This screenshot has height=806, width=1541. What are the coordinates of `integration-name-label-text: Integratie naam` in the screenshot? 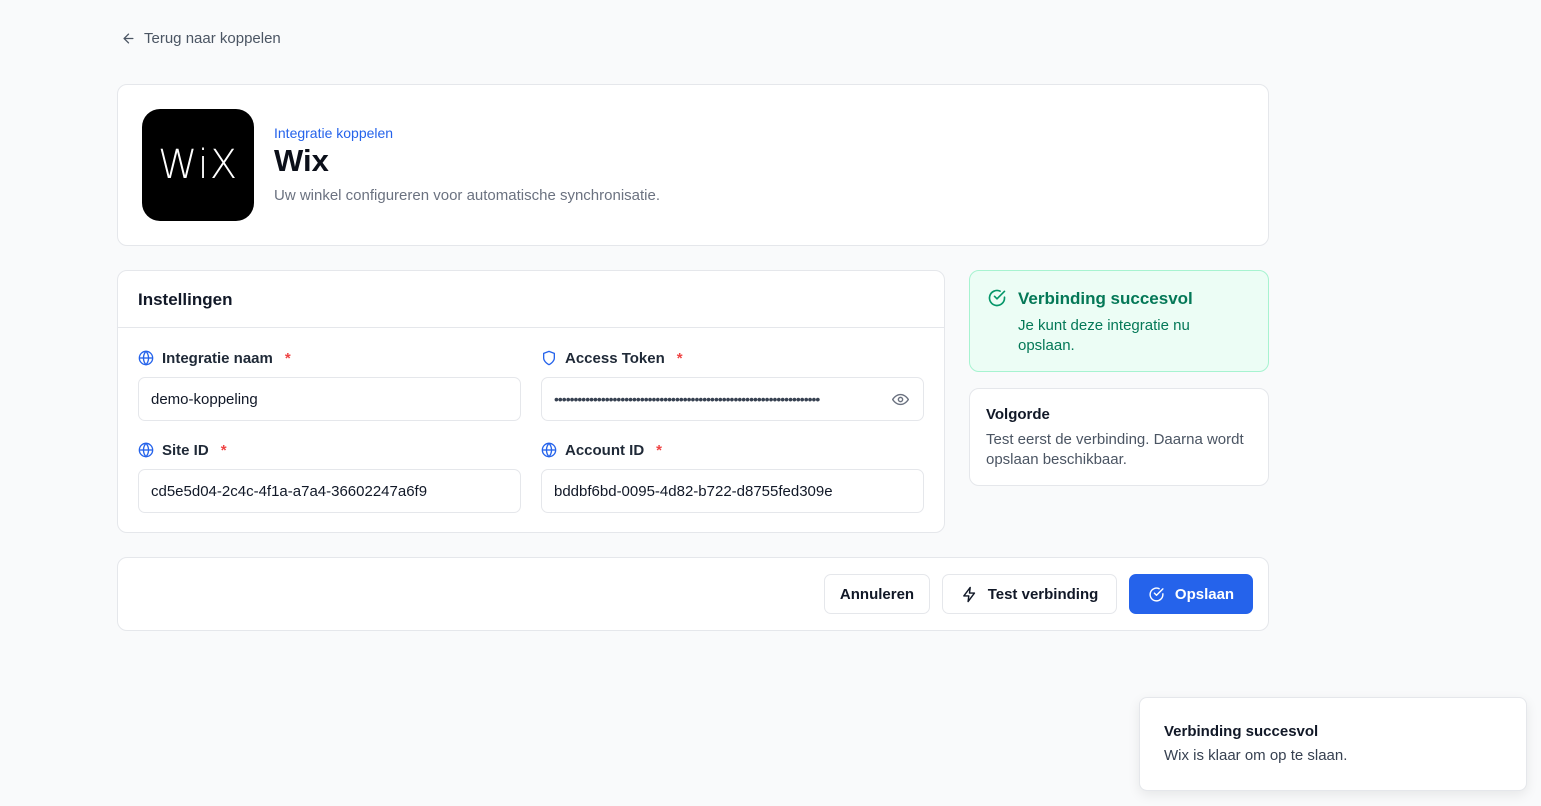 It's located at (217, 358).